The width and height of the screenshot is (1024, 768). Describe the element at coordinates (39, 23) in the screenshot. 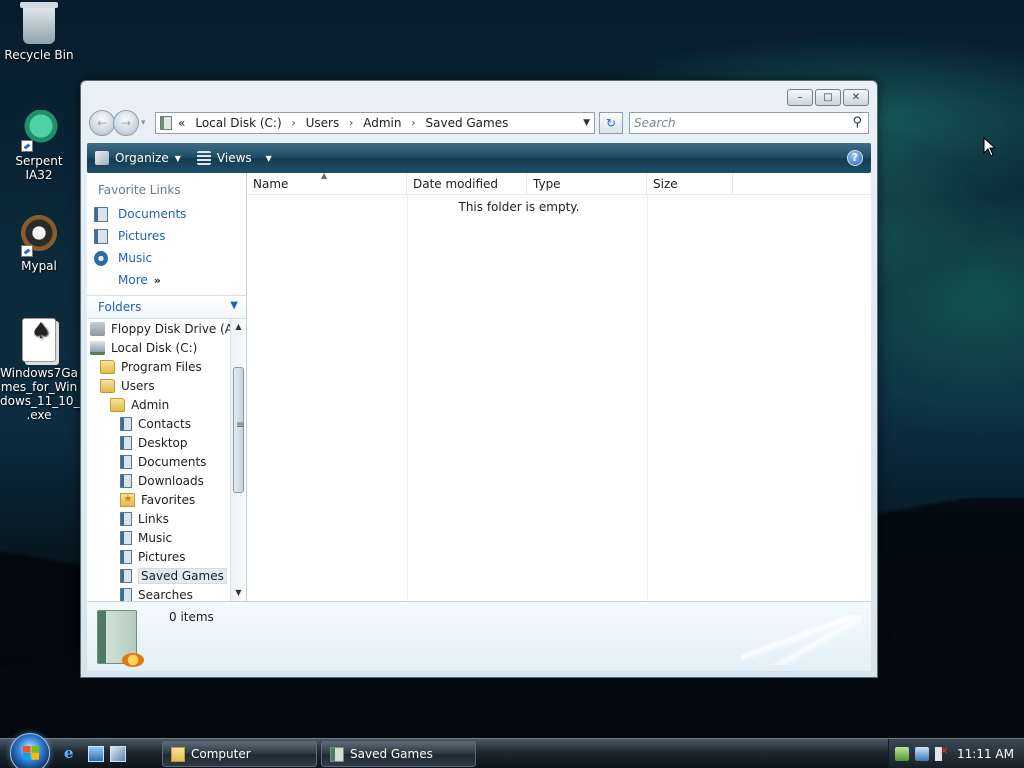

I see `recycle-bin-icon` at that location.